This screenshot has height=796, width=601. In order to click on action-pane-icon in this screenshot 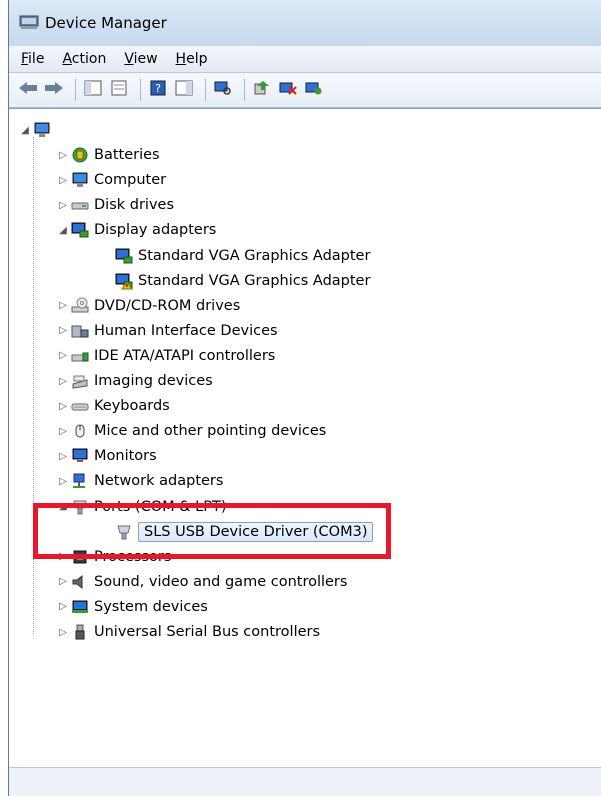, I will do `click(184, 90)`.